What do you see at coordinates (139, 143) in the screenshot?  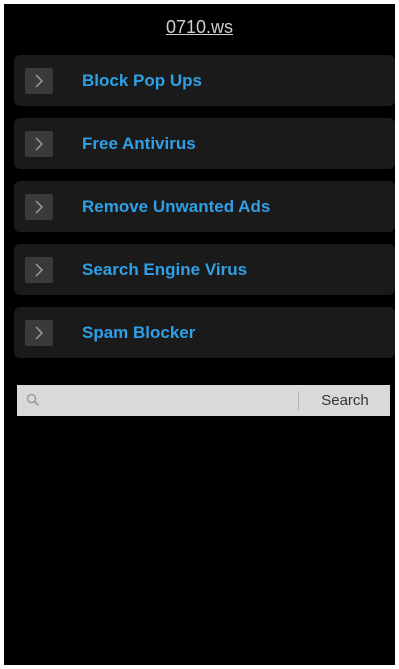 I see `menu-item-label: Free Antivirus` at bounding box center [139, 143].